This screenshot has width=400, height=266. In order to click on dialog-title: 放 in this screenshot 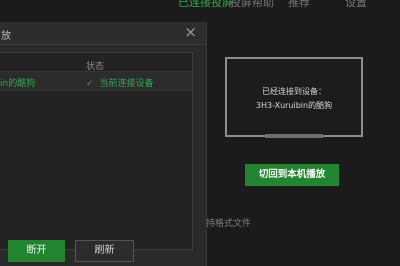, I will do `click(6, 36)`.